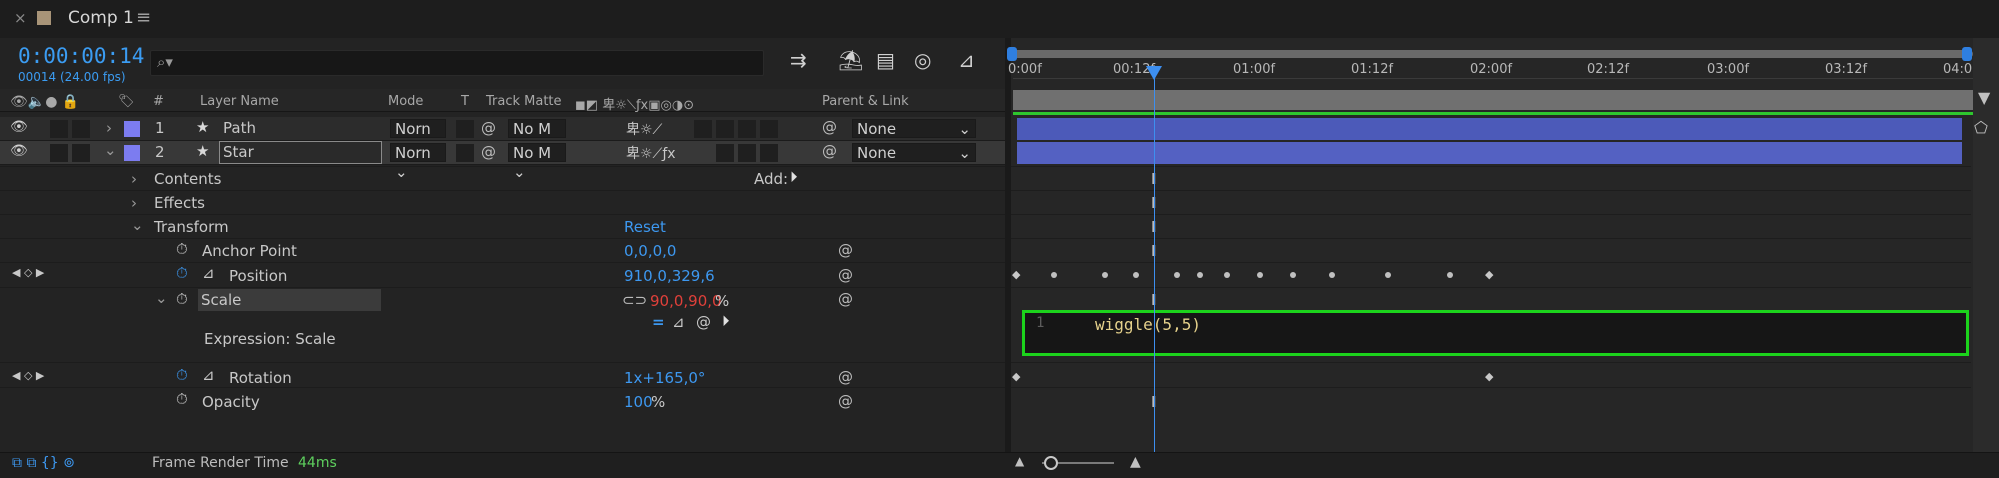 The image size is (1999, 478). What do you see at coordinates (703, 129) in the screenshot?
I see `fx-switch` at bounding box center [703, 129].